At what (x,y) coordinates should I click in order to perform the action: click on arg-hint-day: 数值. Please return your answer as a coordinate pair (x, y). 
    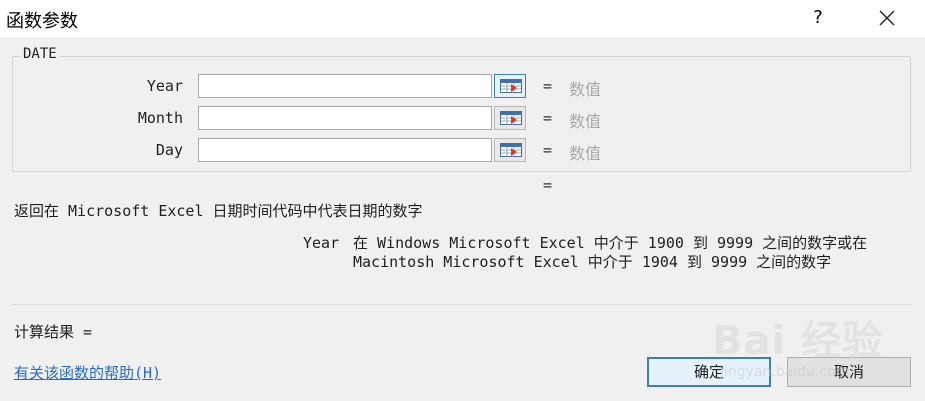
    Looking at the image, I should click on (585, 153).